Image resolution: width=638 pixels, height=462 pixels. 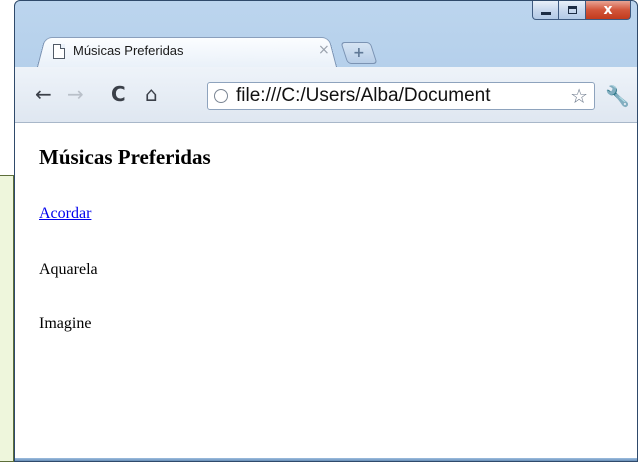 What do you see at coordinates (151, 94) in the screenshot?
I see `home-icon: ⌂` at bounding box center [151, 94].